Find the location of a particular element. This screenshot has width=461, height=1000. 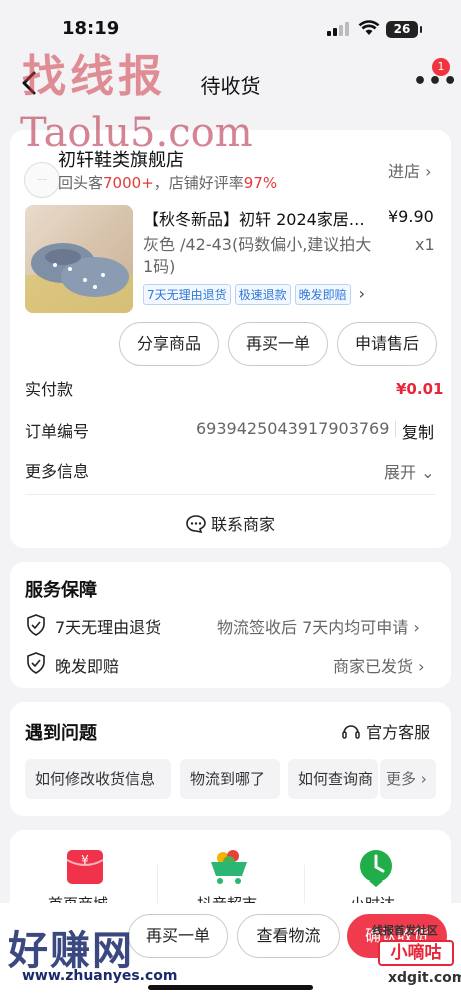

watermark-bottom-right-top: 线报首发社区 is located at coordinates (405, 930).